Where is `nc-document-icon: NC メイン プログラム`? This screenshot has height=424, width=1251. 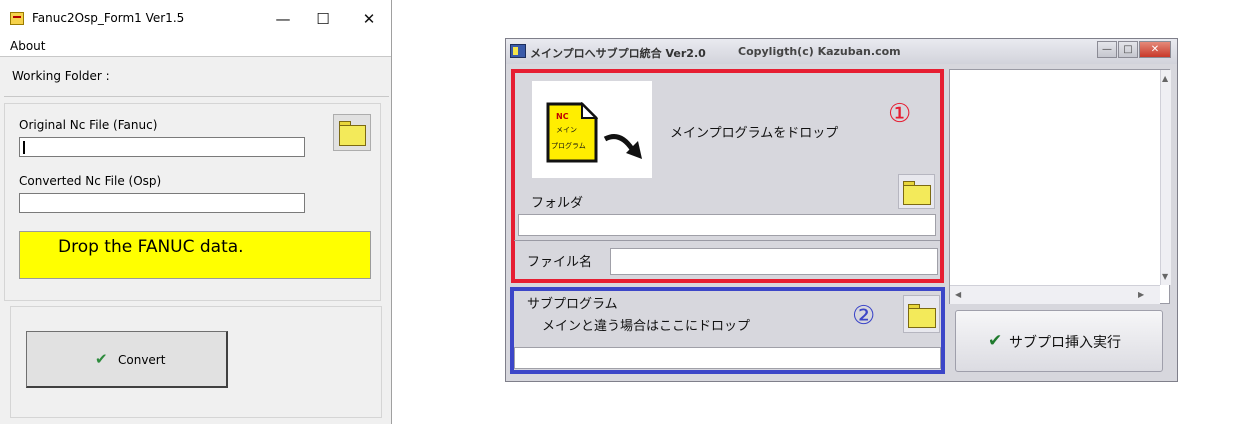 nc-document-icon: NC メイン プログラム is located at coordinates (572, 132).